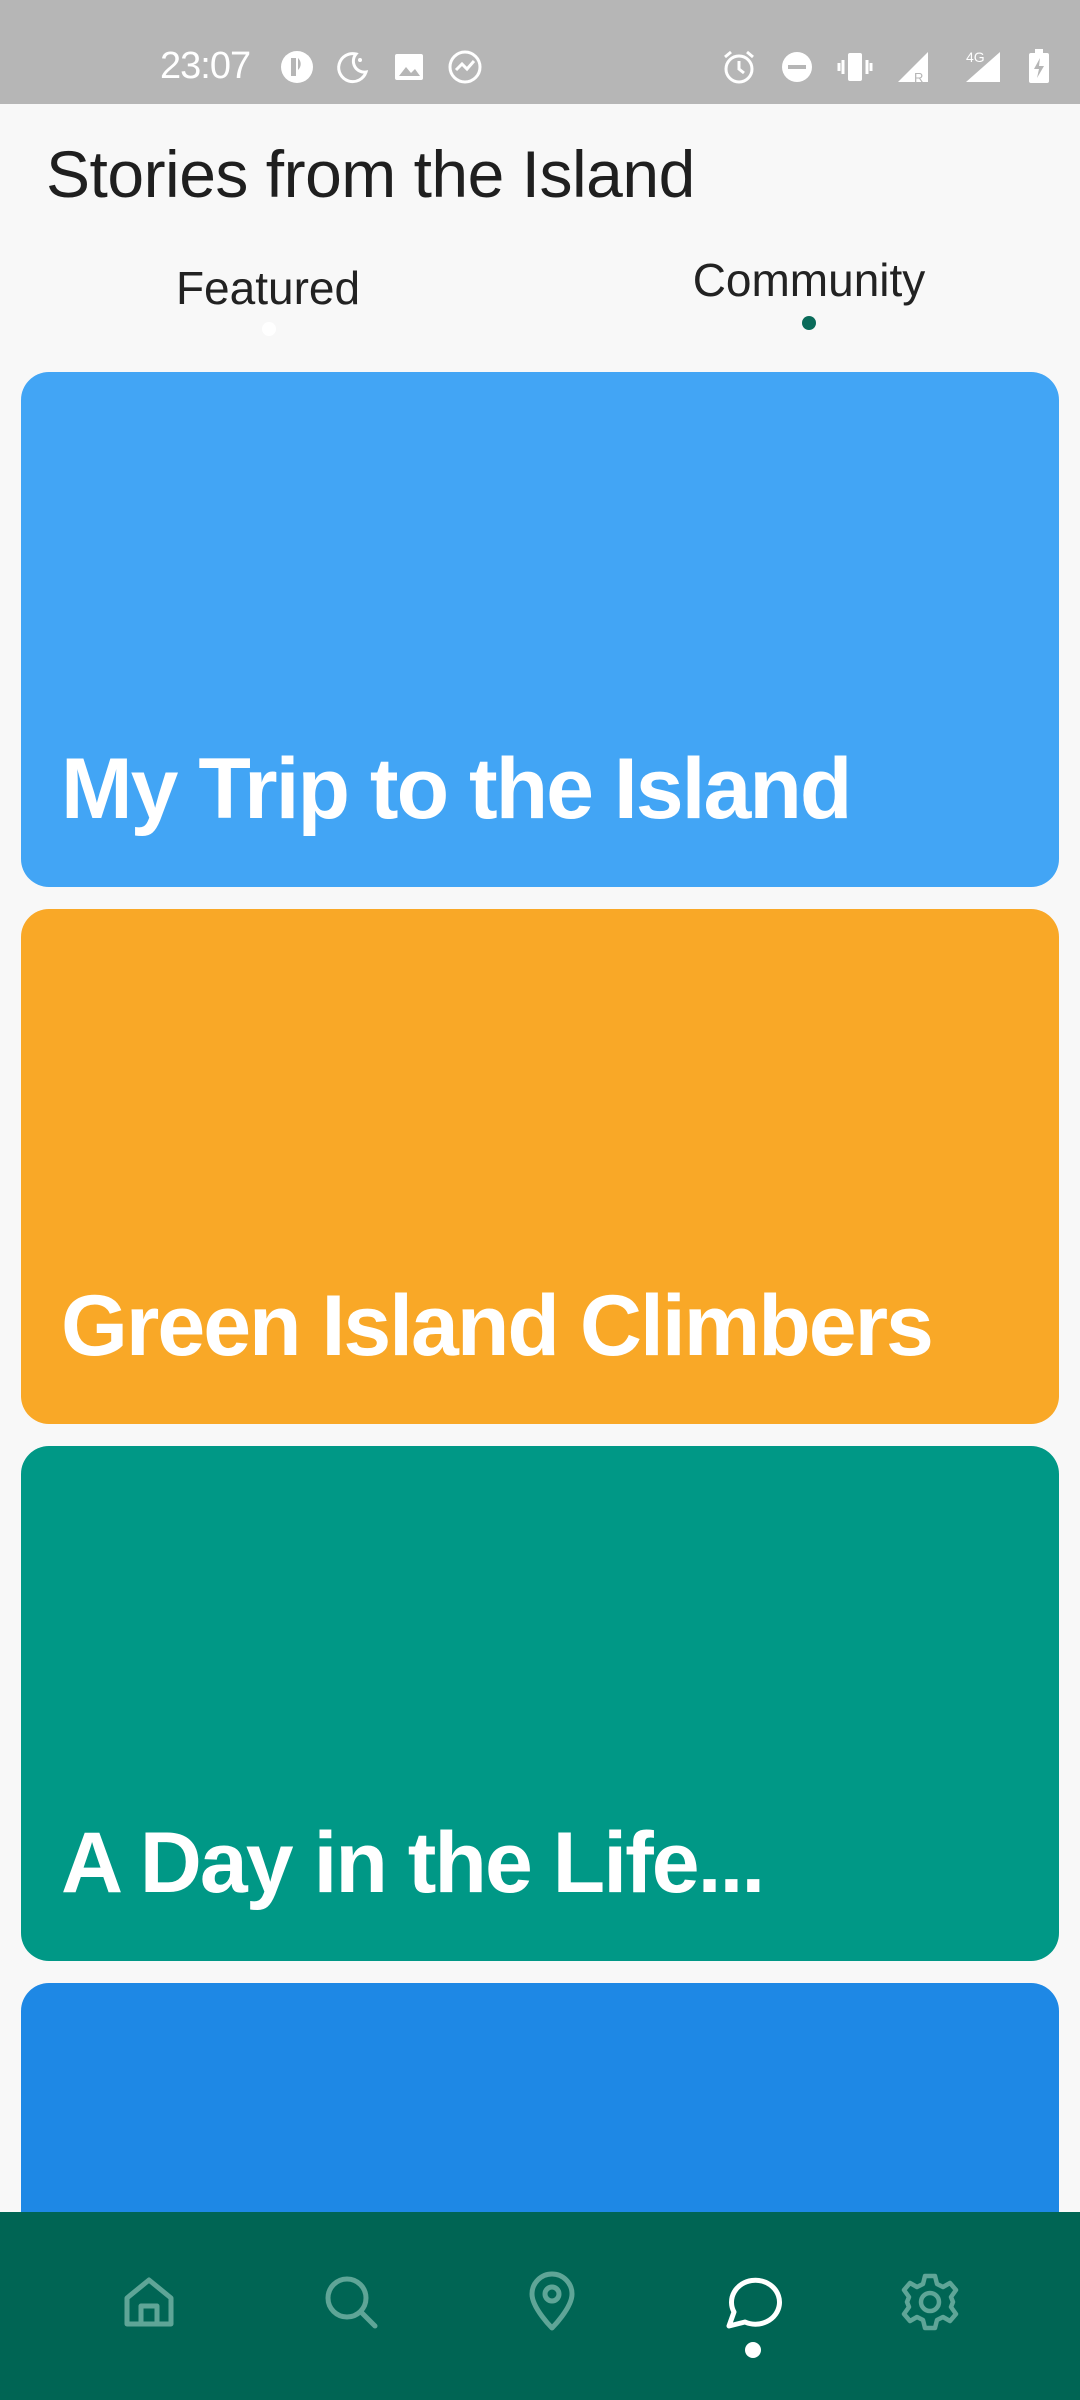  Describe the element at coordinates (269, 329) in the screenshot. I see `tab-indicator-featured` at that location.